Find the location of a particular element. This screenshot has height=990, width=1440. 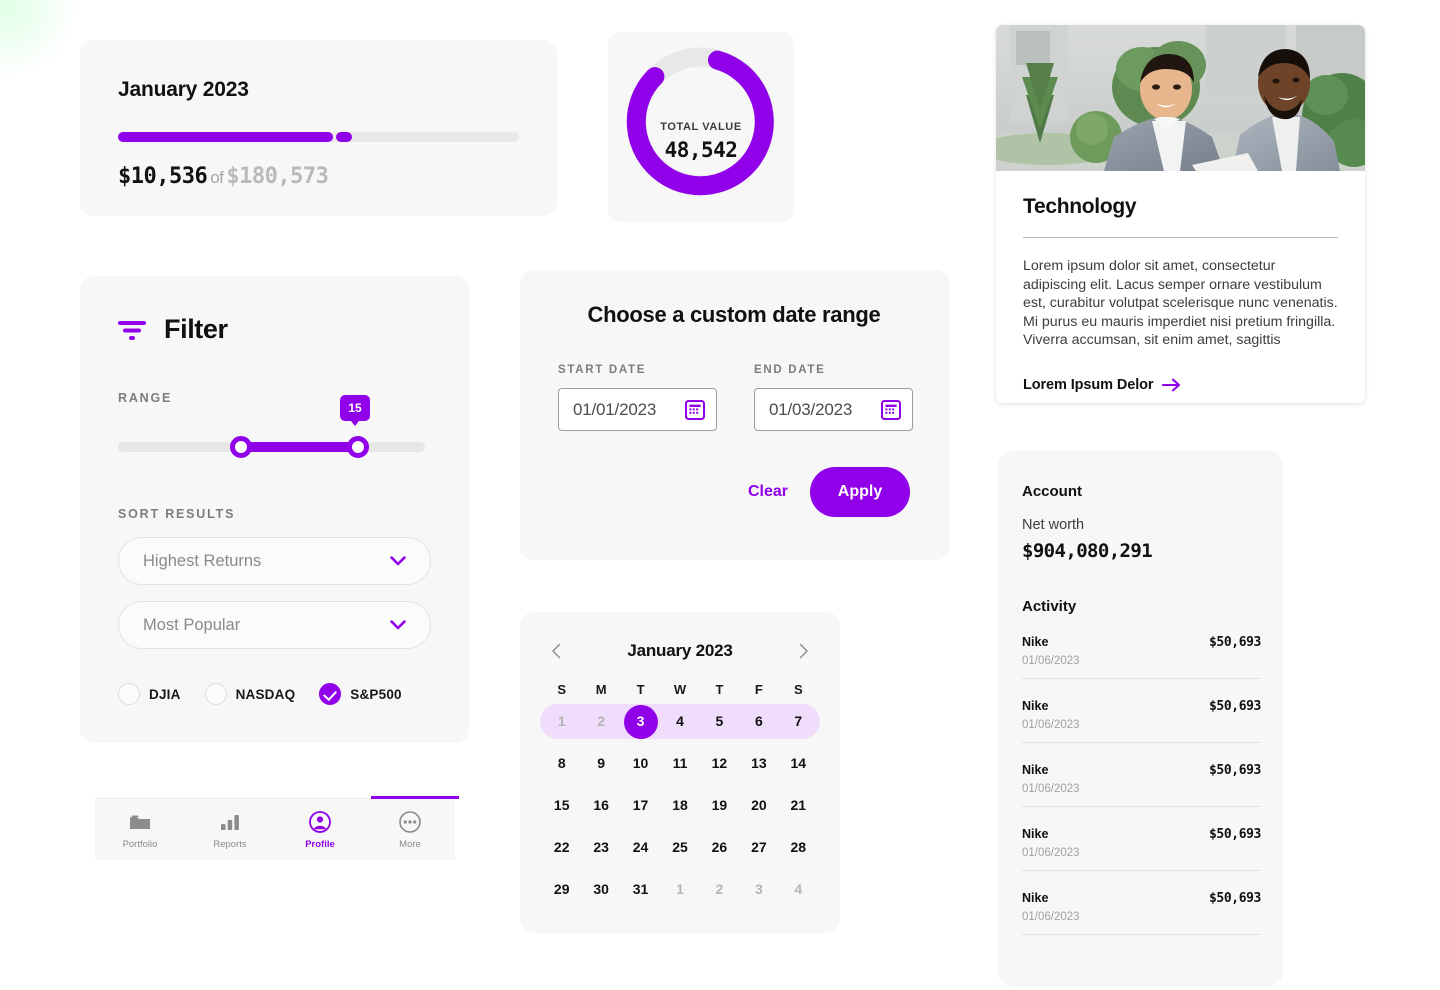

start-date-input: 01/01/2023 is located at coordinates (637, 409).